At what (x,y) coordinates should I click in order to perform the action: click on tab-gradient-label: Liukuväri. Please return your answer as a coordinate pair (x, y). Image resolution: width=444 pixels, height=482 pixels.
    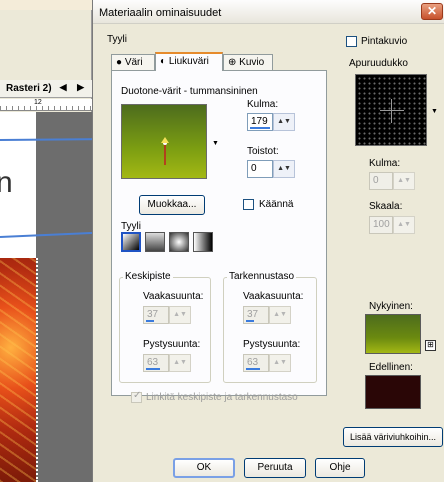
    Looking at the image, I should click on (188, 61).